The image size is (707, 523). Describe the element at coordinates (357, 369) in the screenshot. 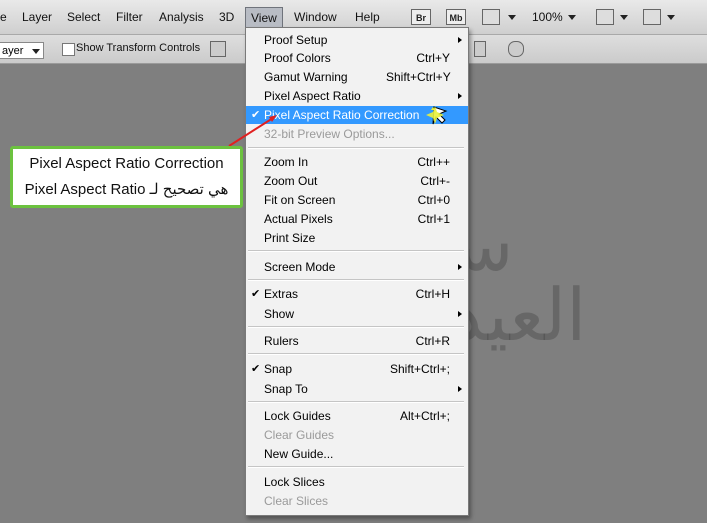

I see `menu-item-snap: ✔ Snap Shift+Ctrl+;` at that location.